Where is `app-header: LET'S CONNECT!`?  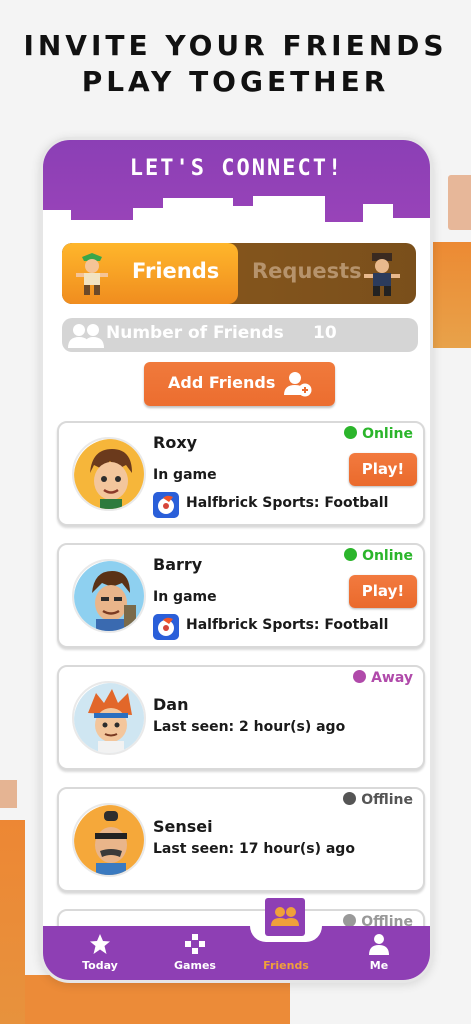 app-header: LET'S CONNECT! is located at coordinates (236, 188).